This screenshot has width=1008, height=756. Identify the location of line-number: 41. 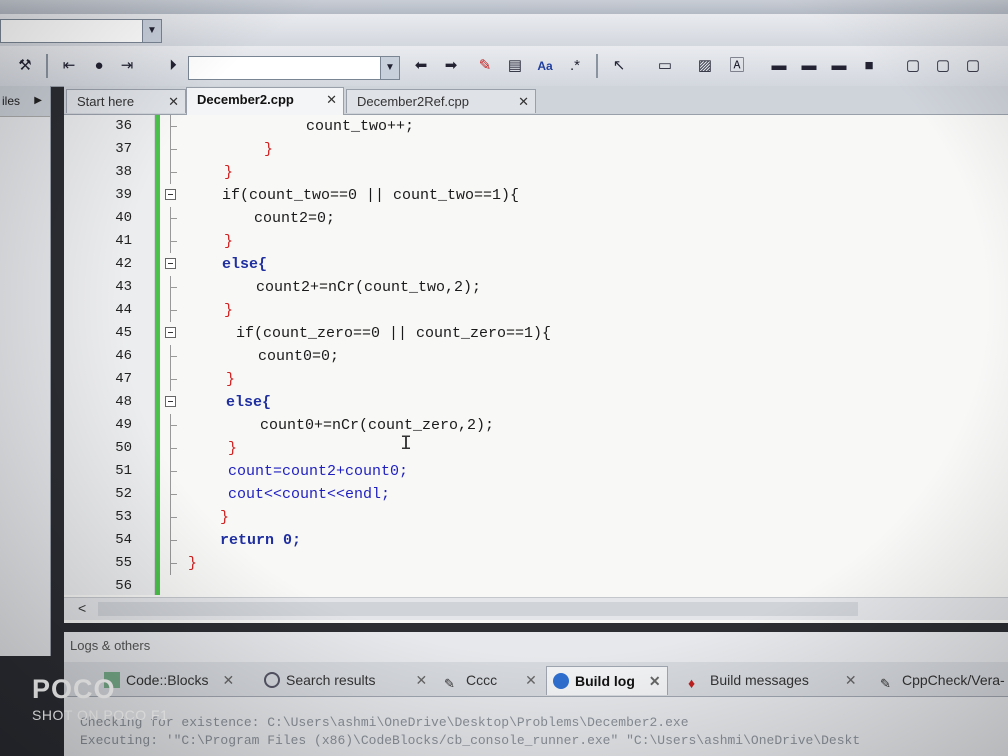
(123, 241).